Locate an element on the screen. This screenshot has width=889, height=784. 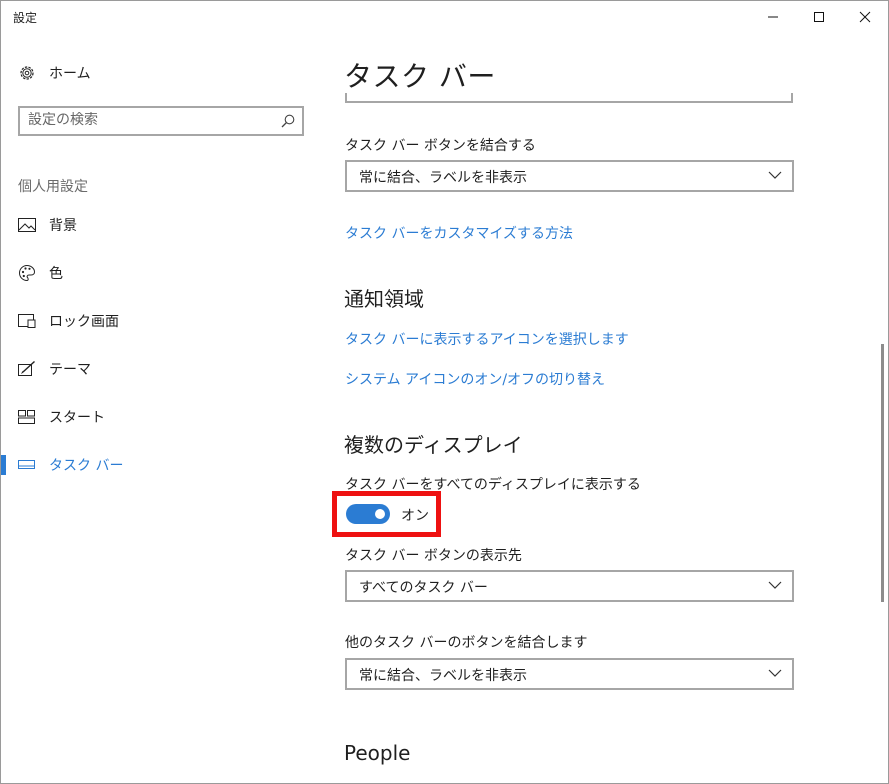
gear-icon is located at coordinates (27, 73).